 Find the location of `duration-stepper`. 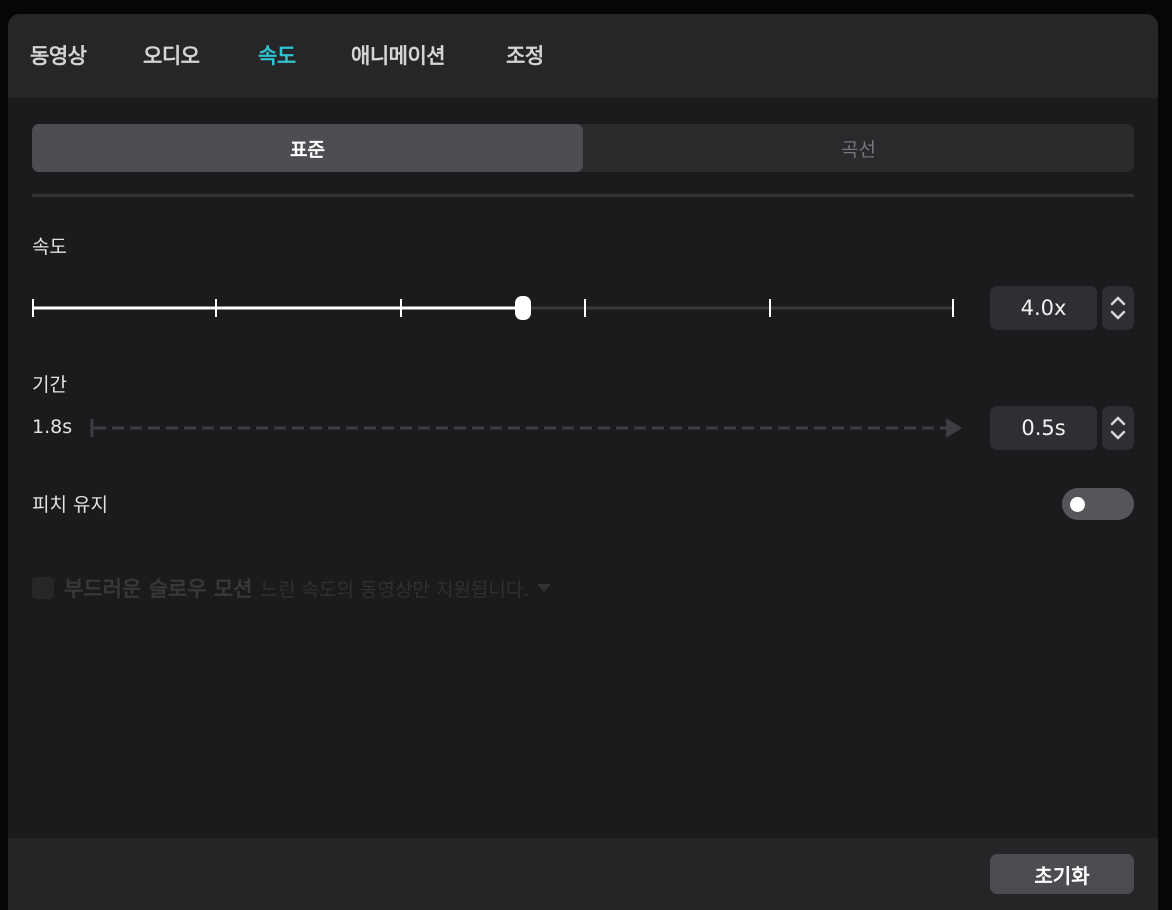

duration-stepper is located at coordinates (1118, 428).